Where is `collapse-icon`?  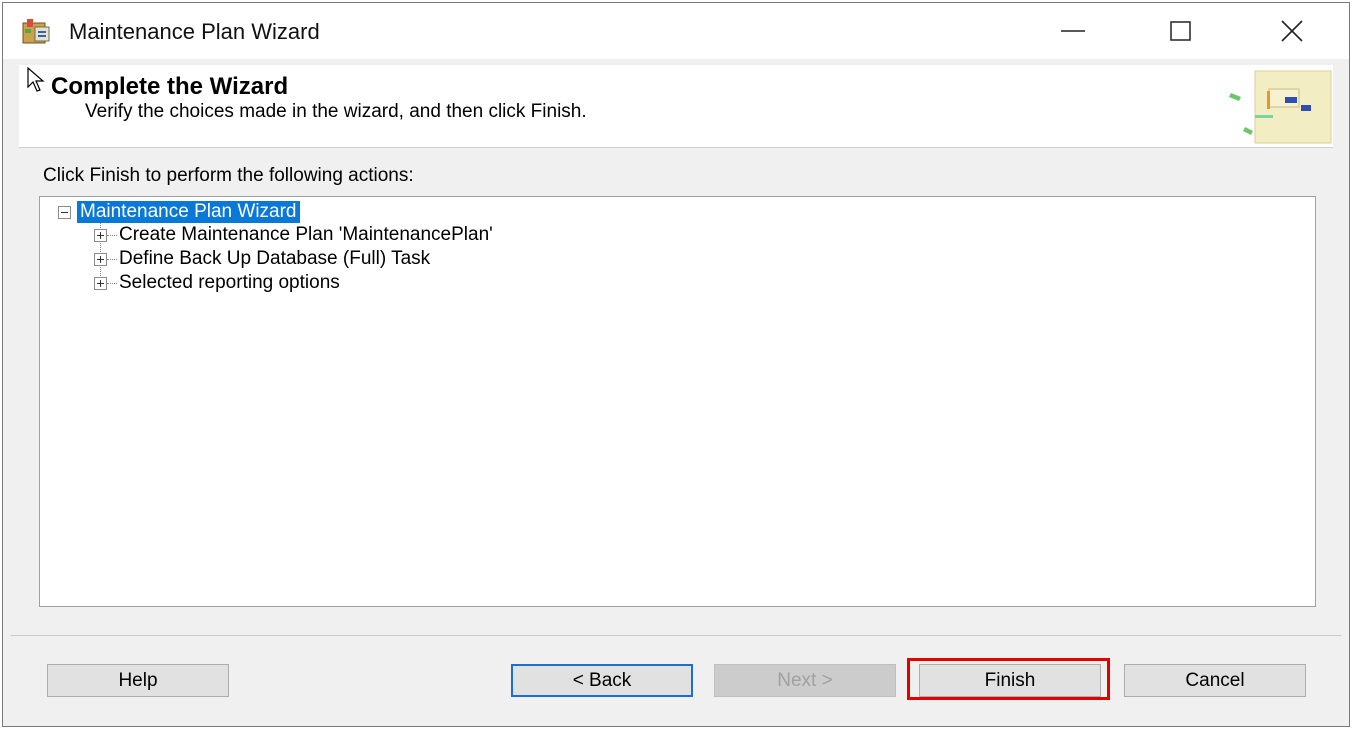 collapse-icon is located at coordinates (64, 212).